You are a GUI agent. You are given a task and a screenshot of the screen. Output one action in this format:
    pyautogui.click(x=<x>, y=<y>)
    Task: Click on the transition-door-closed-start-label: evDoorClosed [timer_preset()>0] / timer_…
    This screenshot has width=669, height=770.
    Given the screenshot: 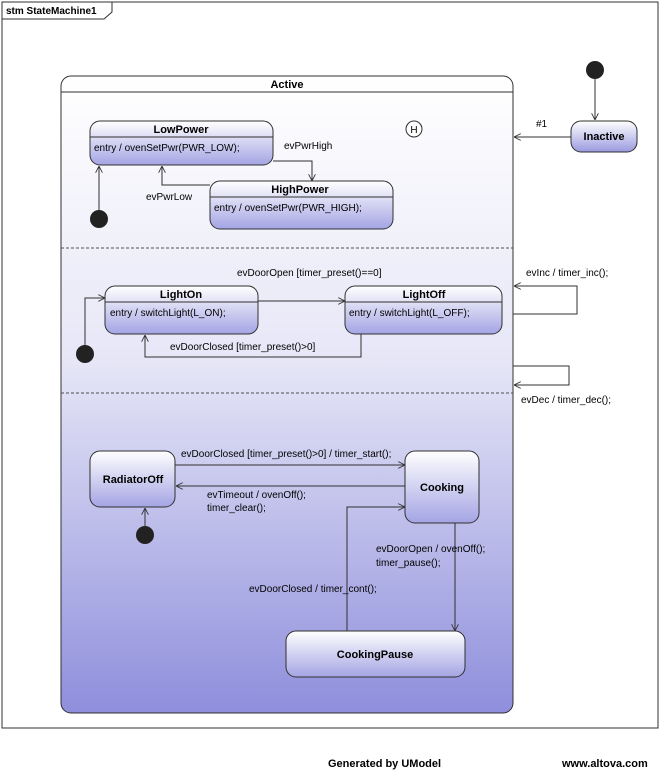 What is the action you would take?
    pyautogui.click(x=286, y=454)
    